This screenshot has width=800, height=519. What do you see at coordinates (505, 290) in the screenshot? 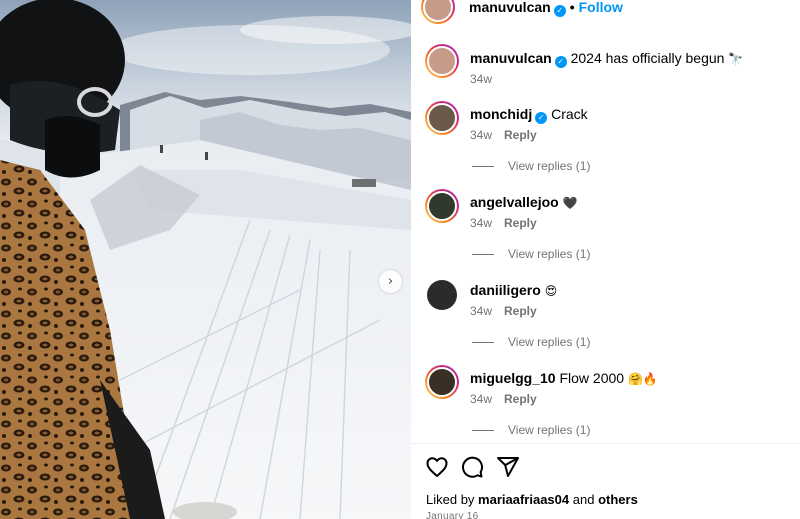
I see `comment-username: daniiligero` at bounding box center [505, 290].